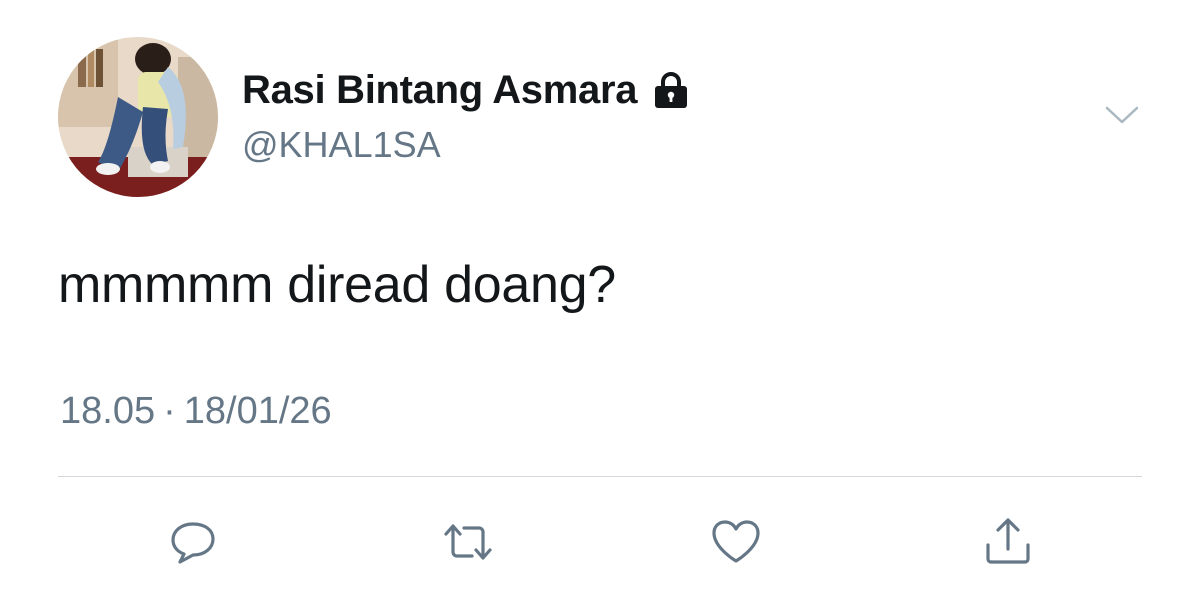  I want to click on user-handle: @KHAL1SA, so click(341, 145).